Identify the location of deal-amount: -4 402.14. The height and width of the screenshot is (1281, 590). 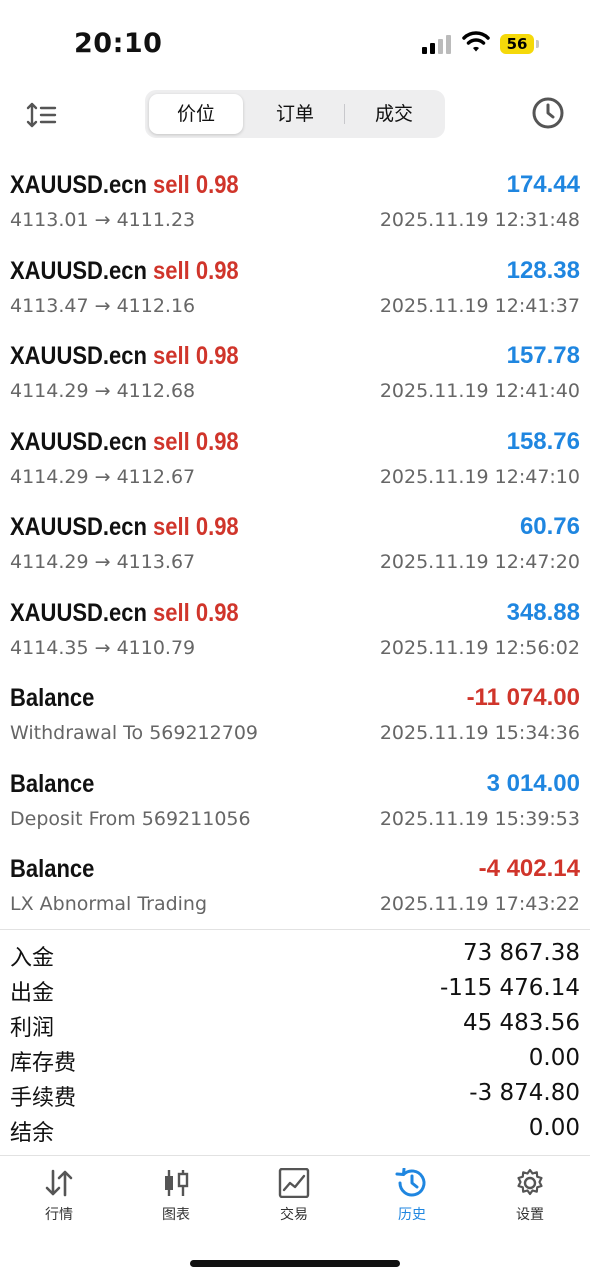
(529, 868).